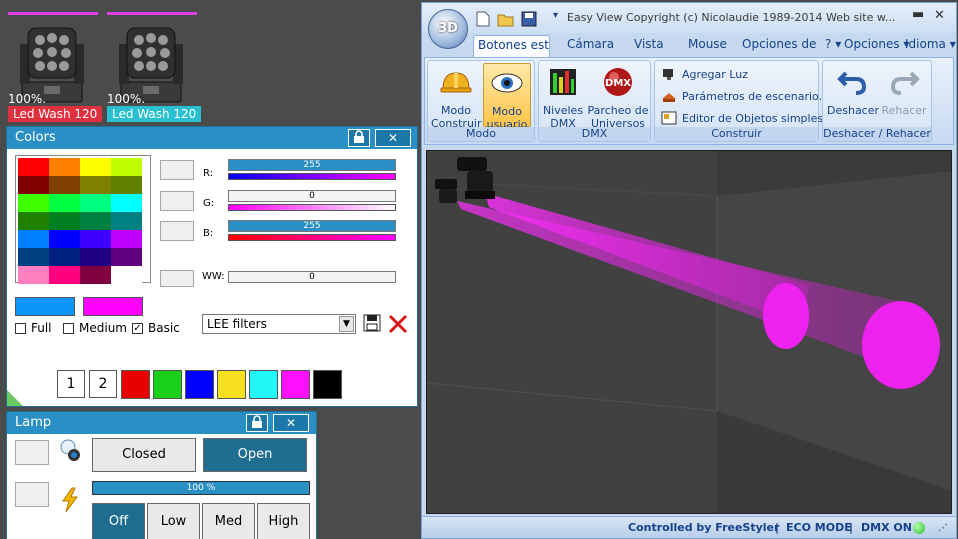 This screenshot has height=539, width=958. I want to click on deshacer-button: Deshacer, so click(853, 95).